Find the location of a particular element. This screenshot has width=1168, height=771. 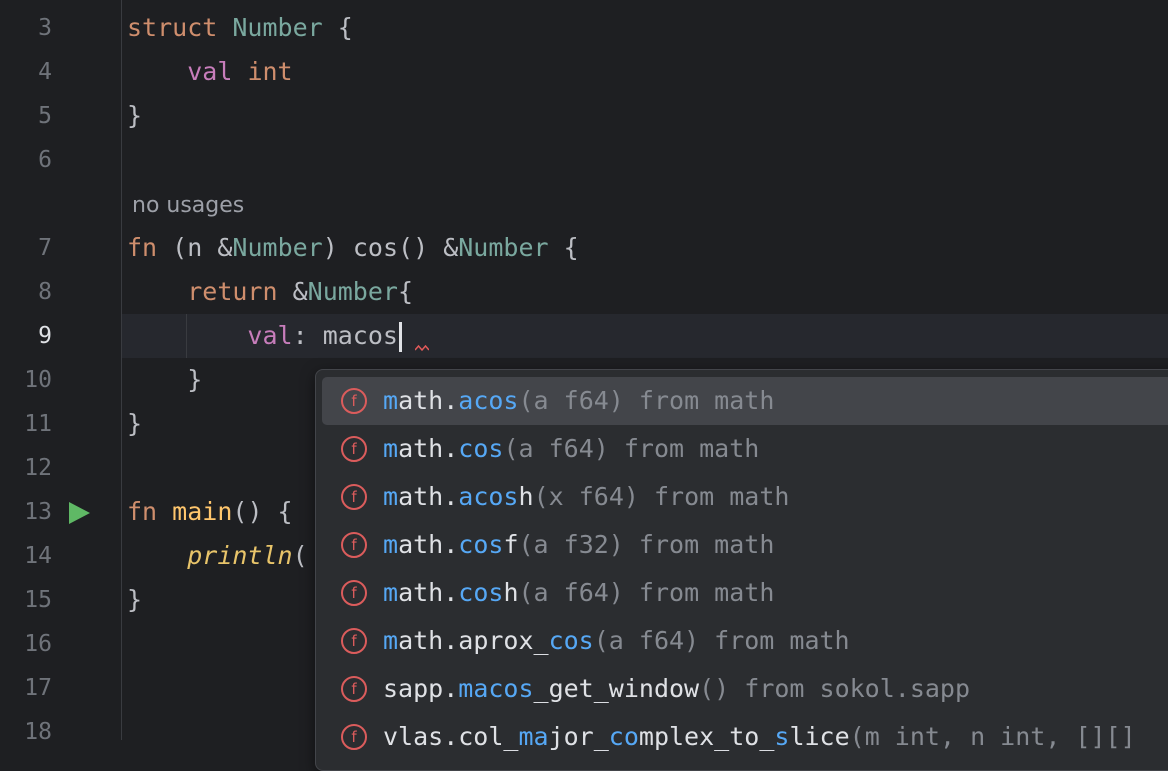

completion-item: f sapp.macos_get_window() from sokol.sapp is located at coordinates (745, 689).